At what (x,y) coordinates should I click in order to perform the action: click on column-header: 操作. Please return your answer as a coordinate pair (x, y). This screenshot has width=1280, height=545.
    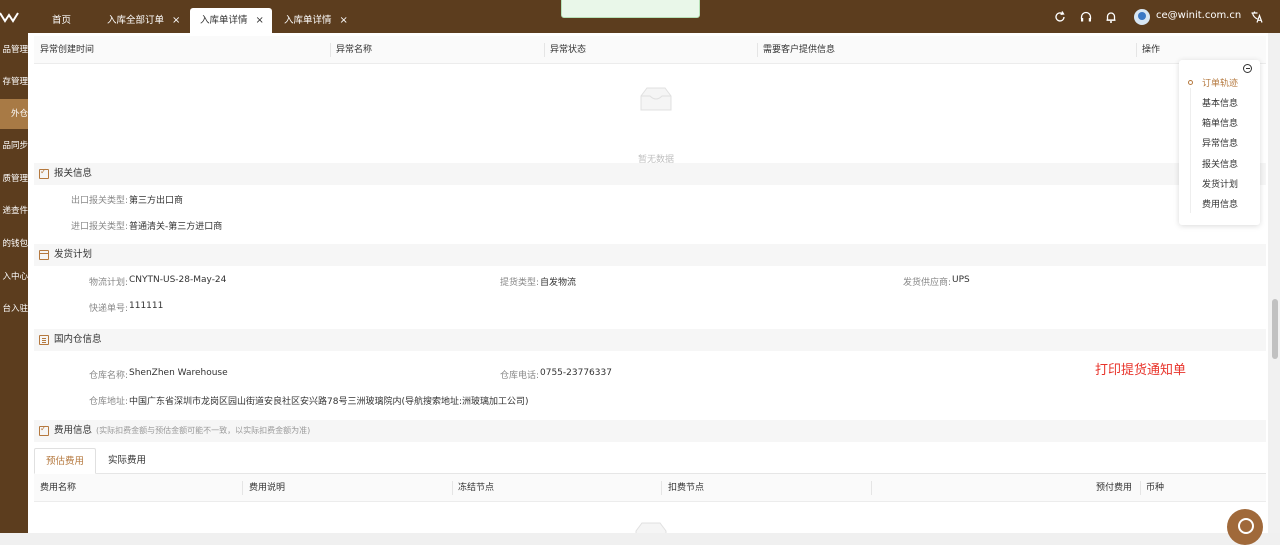
    Looking at the image, I should click on (1151, 50).